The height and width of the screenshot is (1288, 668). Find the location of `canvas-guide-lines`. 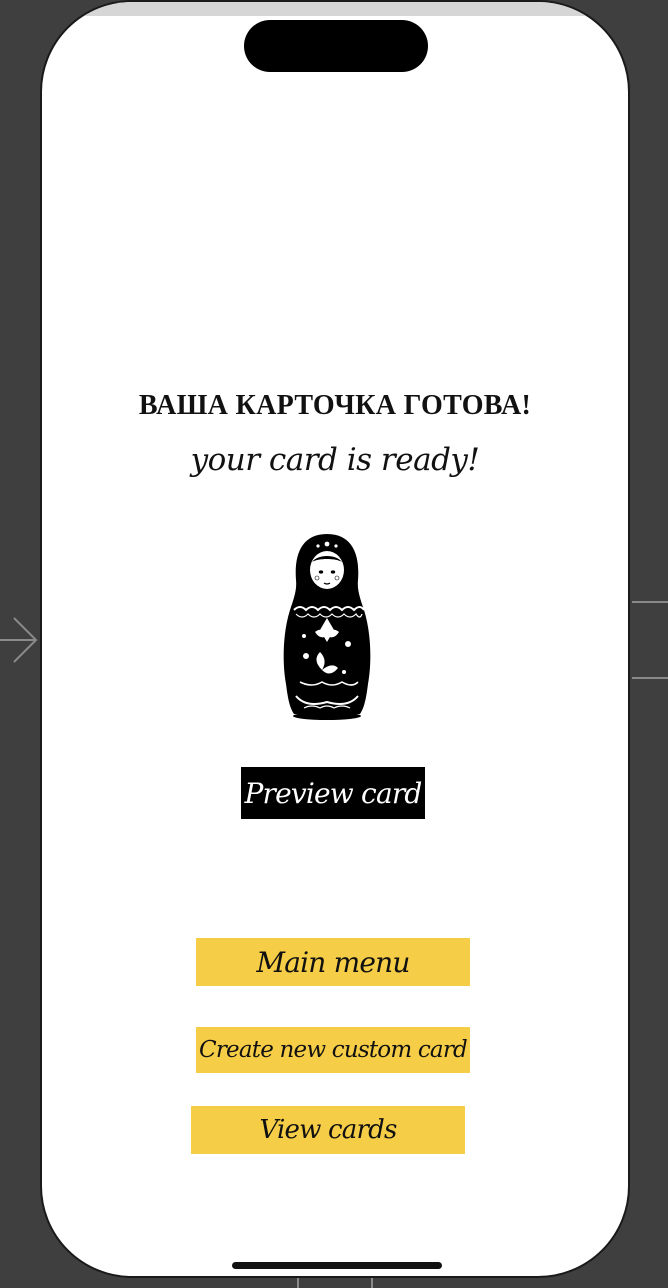

canvas-guide-lines is located at coordinates (650, 640).